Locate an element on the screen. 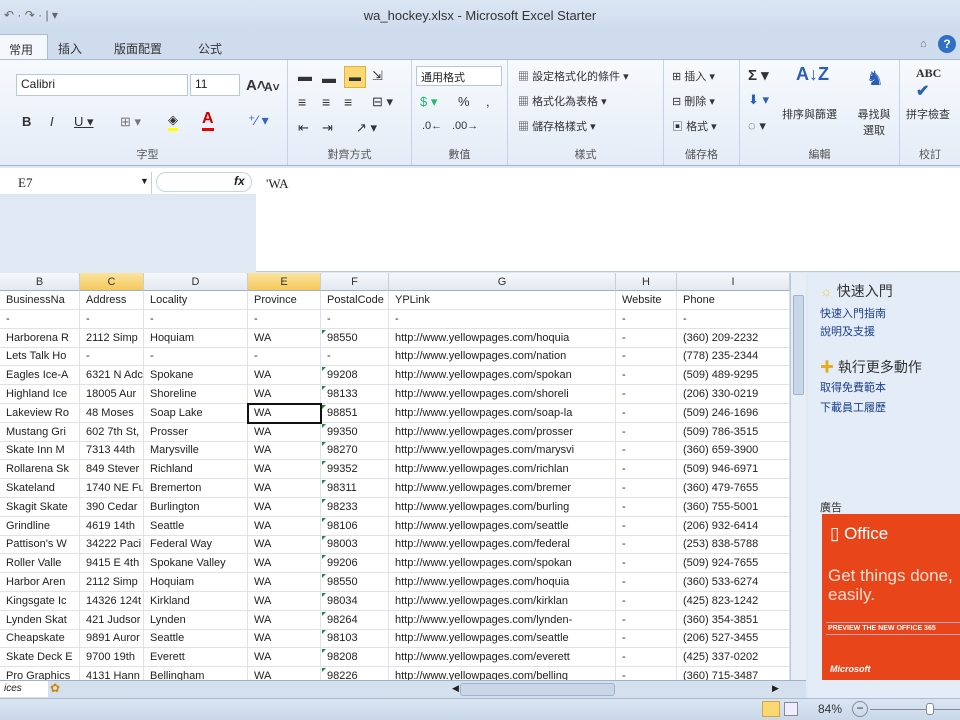 The width and height of the screenshot is (960, 720). cell-F9: 98270 is located at coordinates (355, 451).